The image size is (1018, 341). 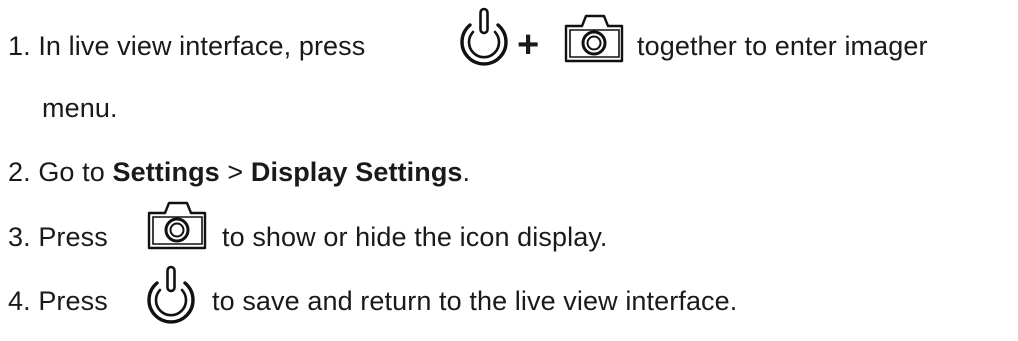 What do you see at coordinates (415, 237) in the screenshot?
I see `step-3-text-after: to show or hide the icon display.` at bounding box center [415, 237].